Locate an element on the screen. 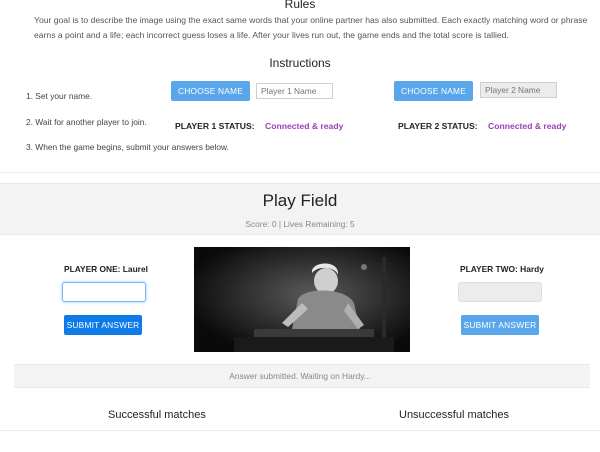 This screenshot has width=600, height=452. player2-choose-name-button: CHOOSE NAME is located at coordinates (433, 91).